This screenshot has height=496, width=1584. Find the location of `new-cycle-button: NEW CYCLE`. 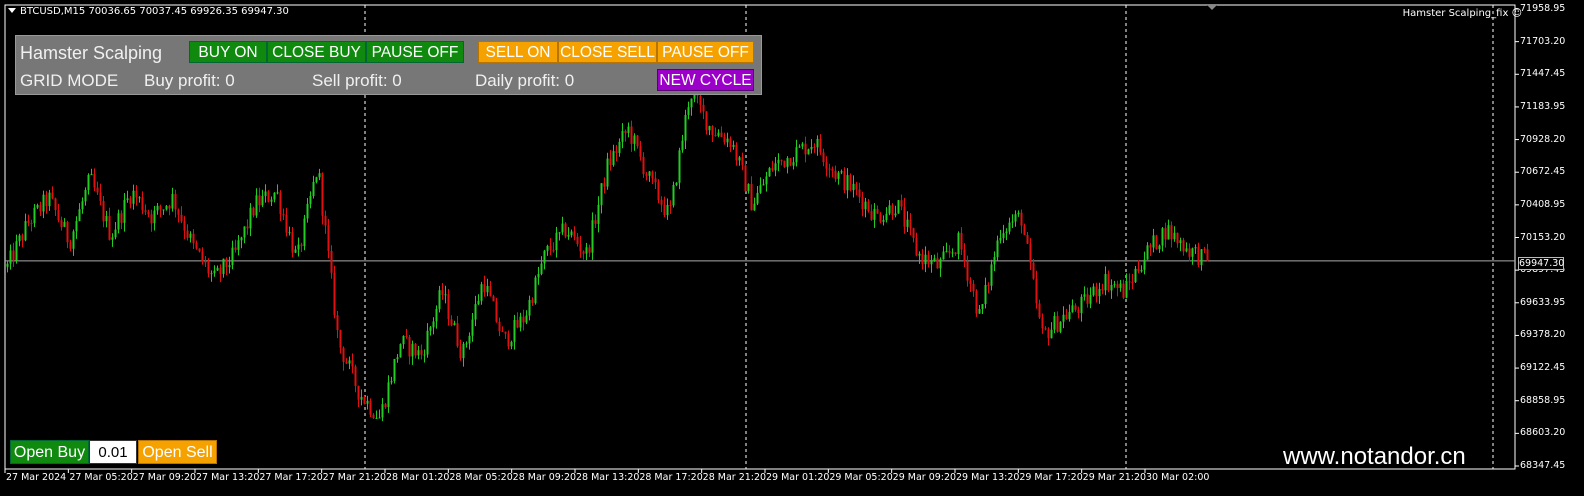

new-cycle-button: NEW CYCLE is located at coordinates (705, 80).